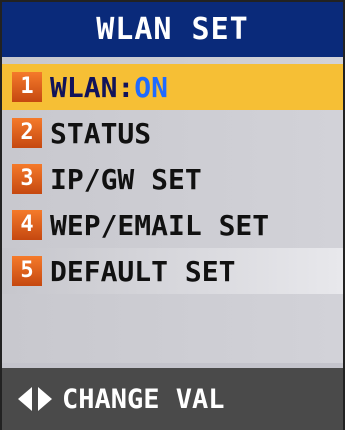 The width and height of the screenshot is (345, 430). I want to click on menu-item-ip-gw-set: 3 IP/GW SET, so click(172, 179).